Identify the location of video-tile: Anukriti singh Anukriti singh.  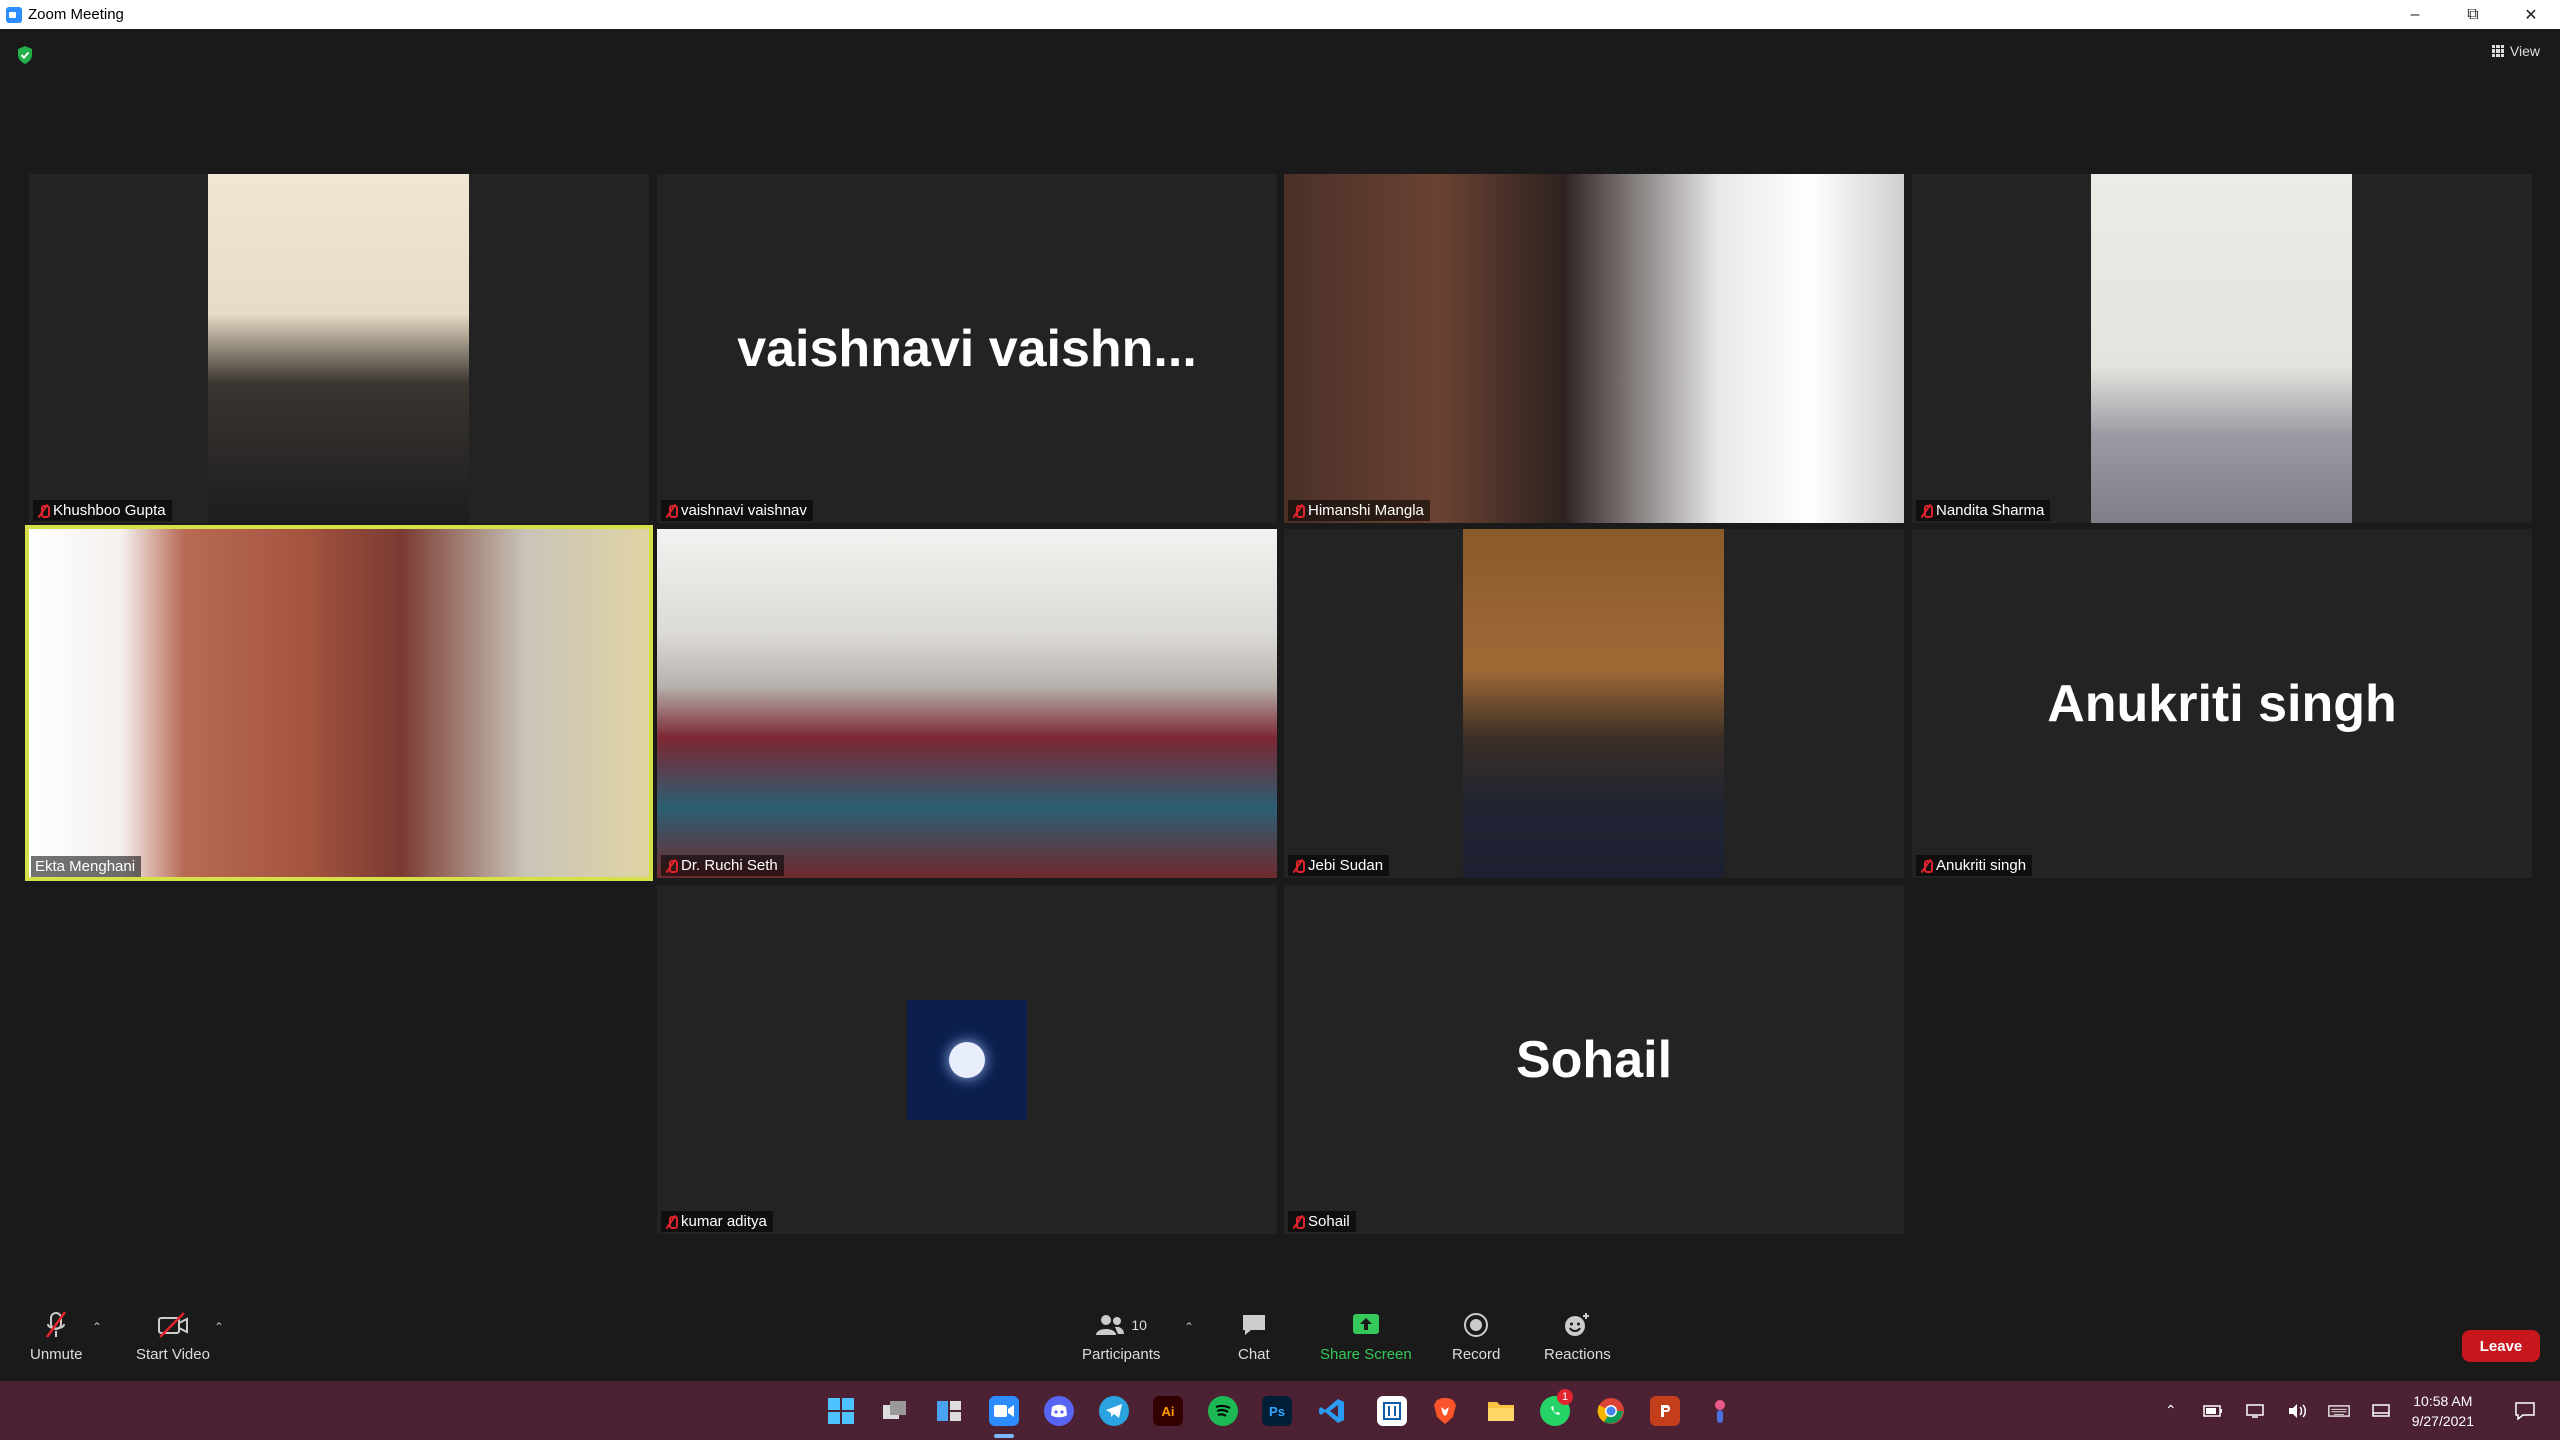
(2222, 703).